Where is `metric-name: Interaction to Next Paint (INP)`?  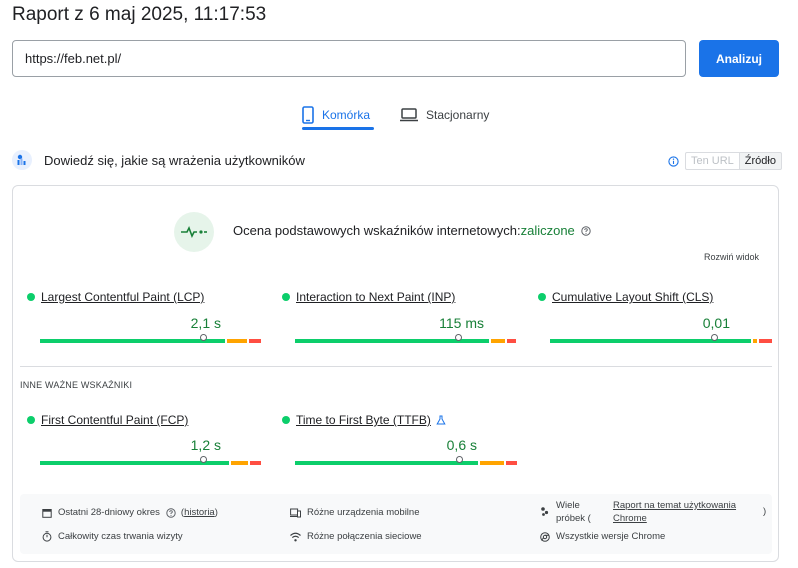
metric-name: Interaction to Next Paint (INP) is located at coordinates (375, 297).